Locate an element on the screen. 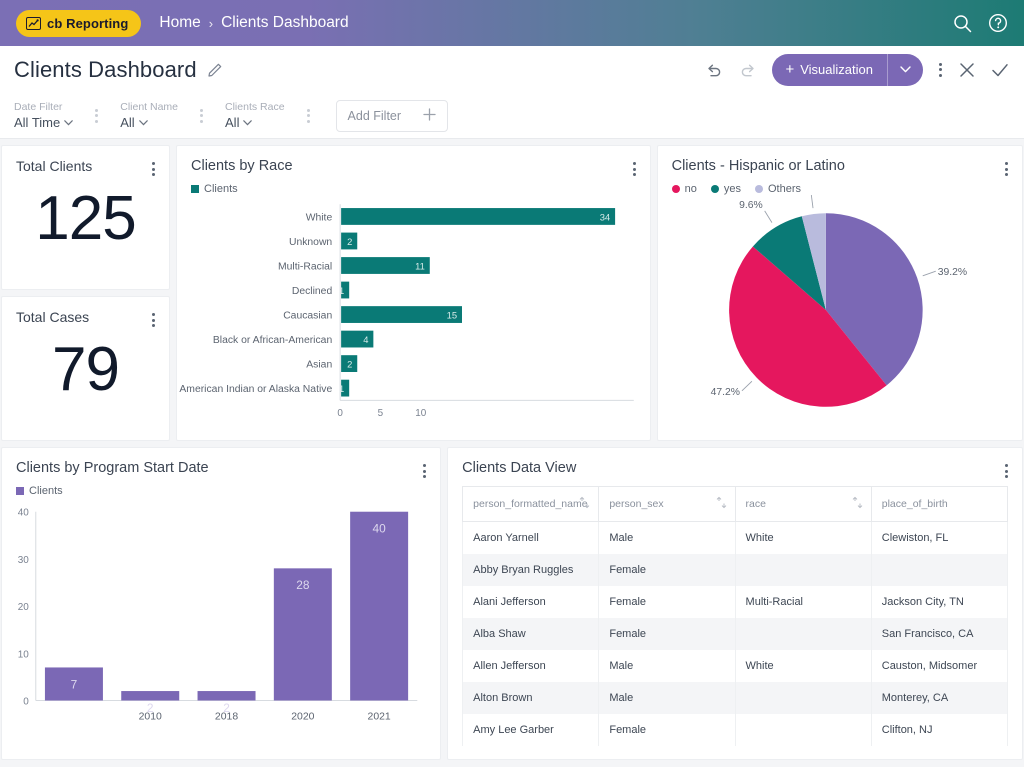  legend-label: Others is located at coordinates (784, 189).